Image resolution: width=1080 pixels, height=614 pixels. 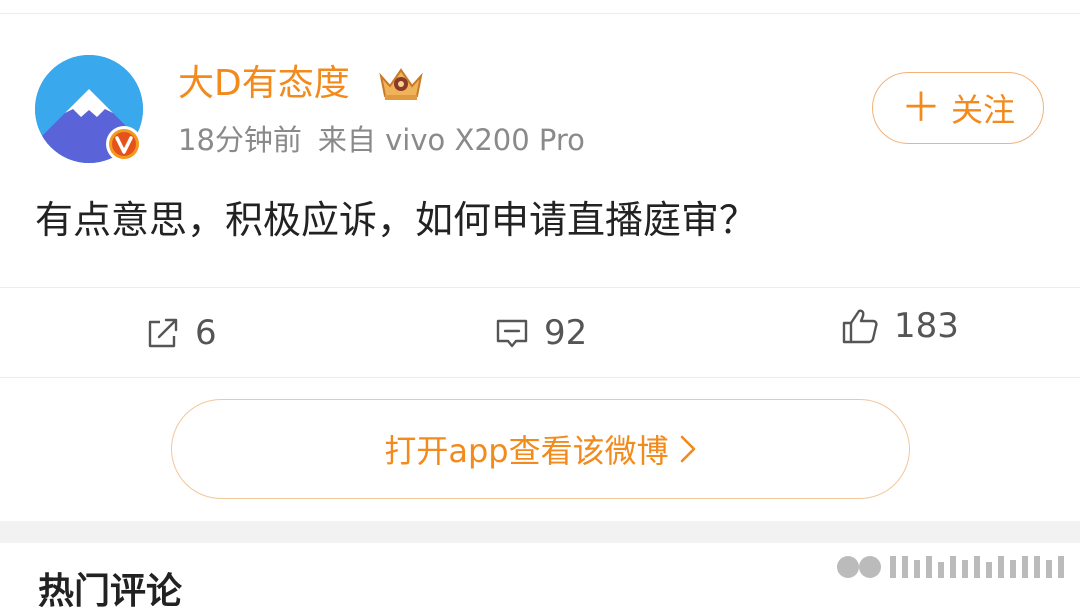 I want to click on crown-icon, so click(x=401, y=84).